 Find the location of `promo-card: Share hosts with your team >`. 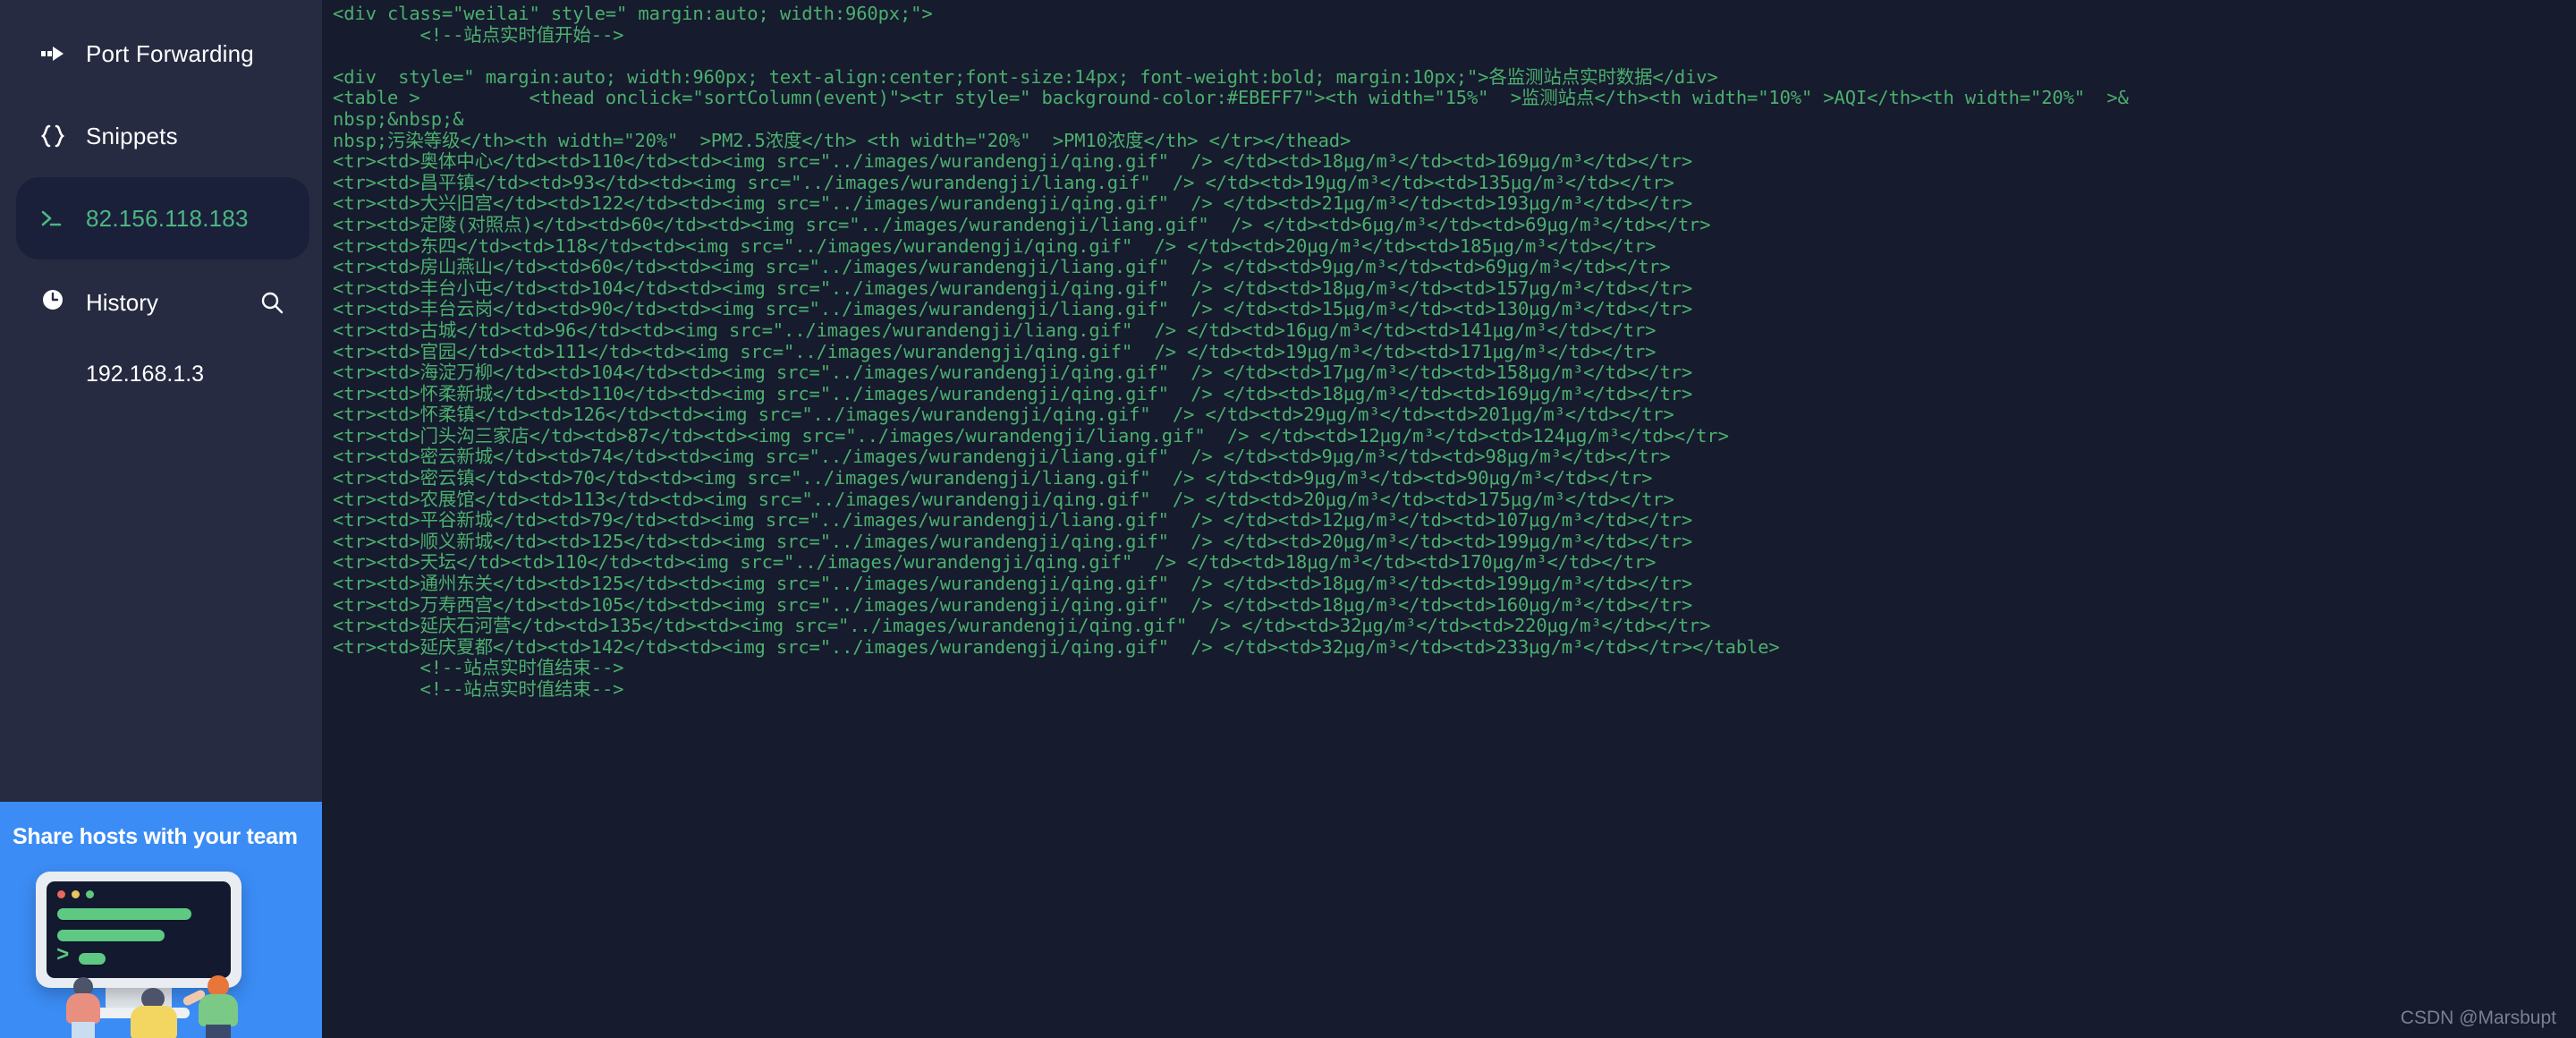

promo-card: Share hosts with your team > is located at coordinates (161, 920).